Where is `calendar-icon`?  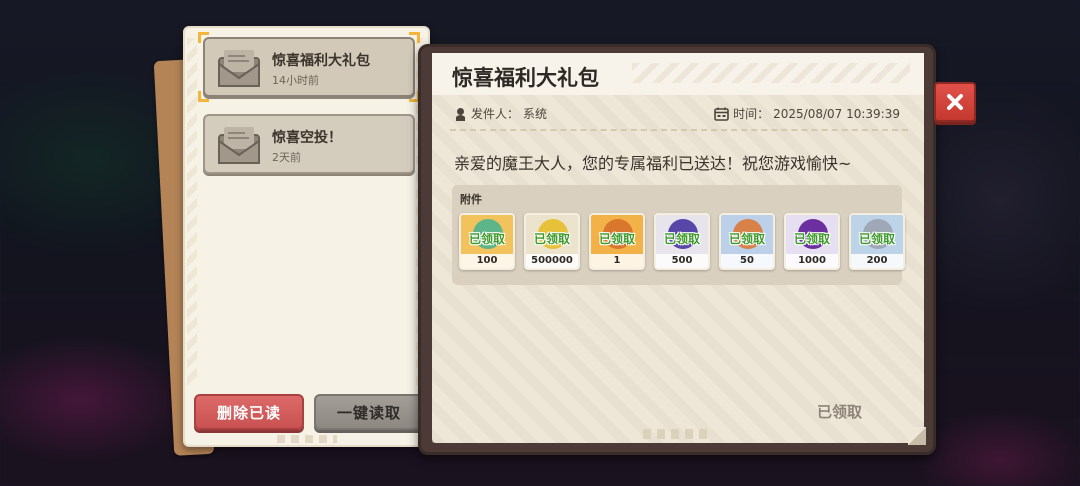
calendar-icon is located at coordinates (721, 114).